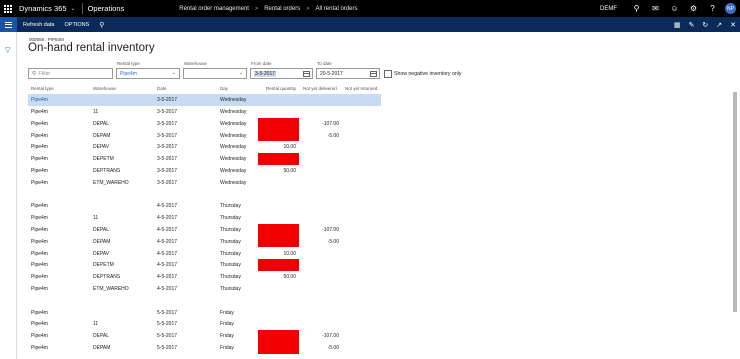 This screenshot has height=359, width=740. I want to click on open-new-window-icon: ↗, so click(719, 25).